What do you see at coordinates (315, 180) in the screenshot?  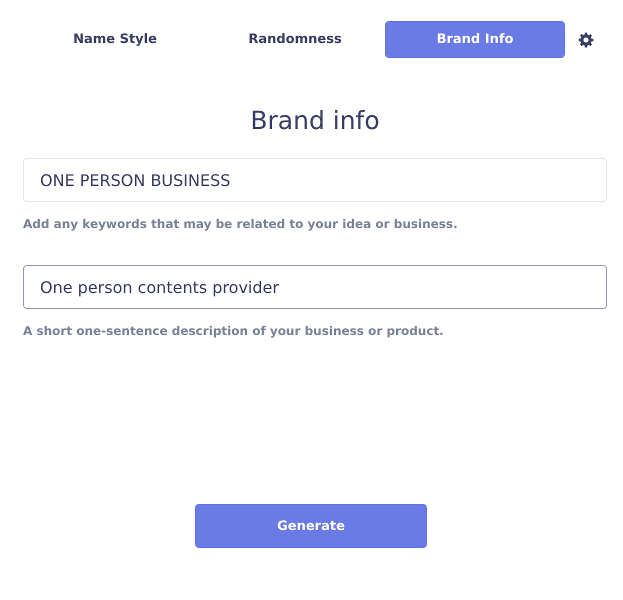 I see `input-field: ONE PERSON BUSINESS` at bounding box center [315, 180].